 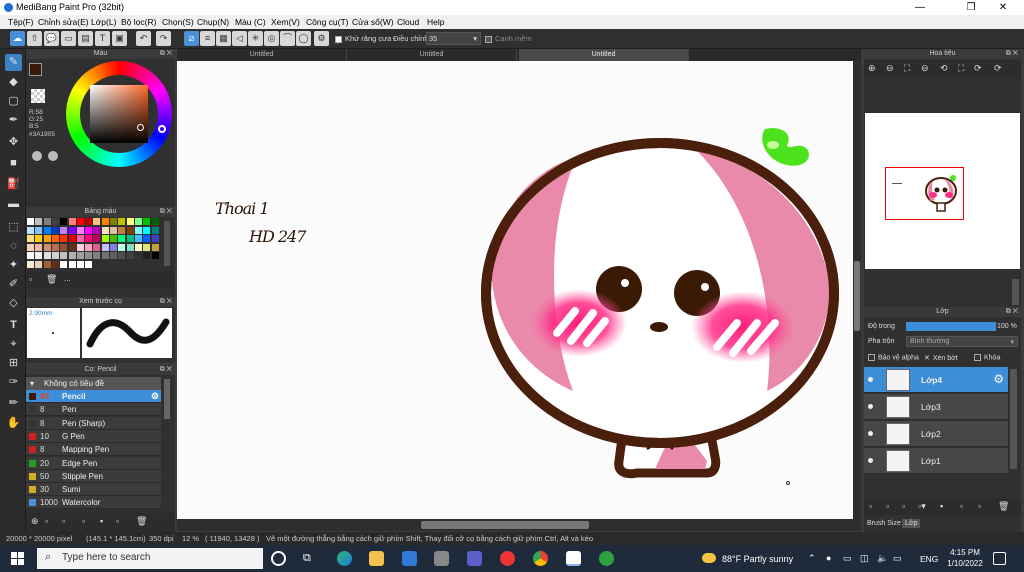 What do you see at coordinates (961, 68) in the screenshot?
I see `fit-window-icon: ⛶` at bounding box center [961, 68].